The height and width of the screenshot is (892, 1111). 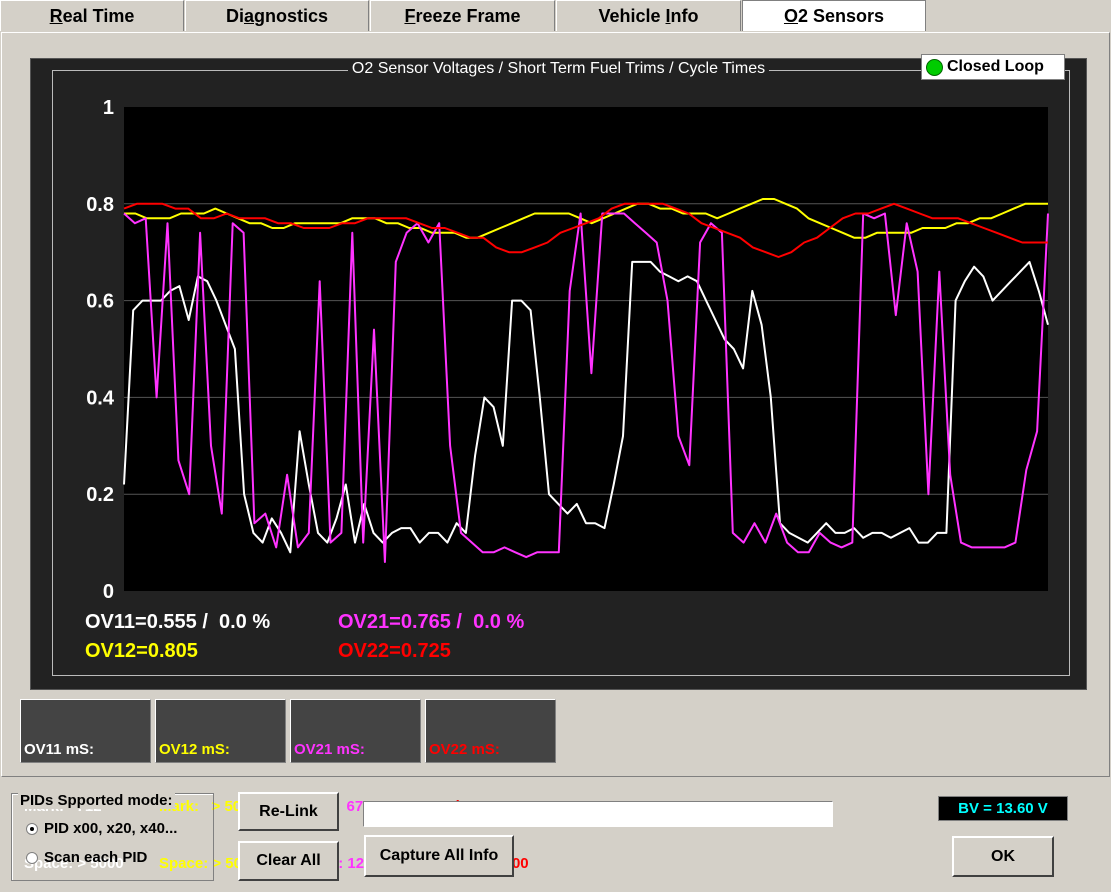 I want to click on y-tick-label: 0.2, so click(x=100, y=495).